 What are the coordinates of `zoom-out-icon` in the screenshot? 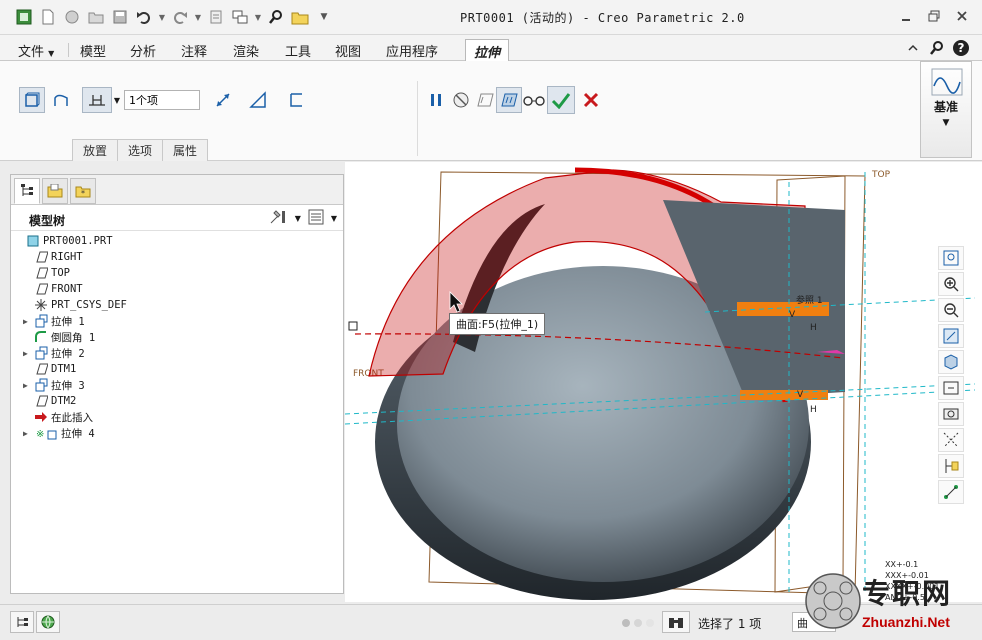 It's located at (951, 310).